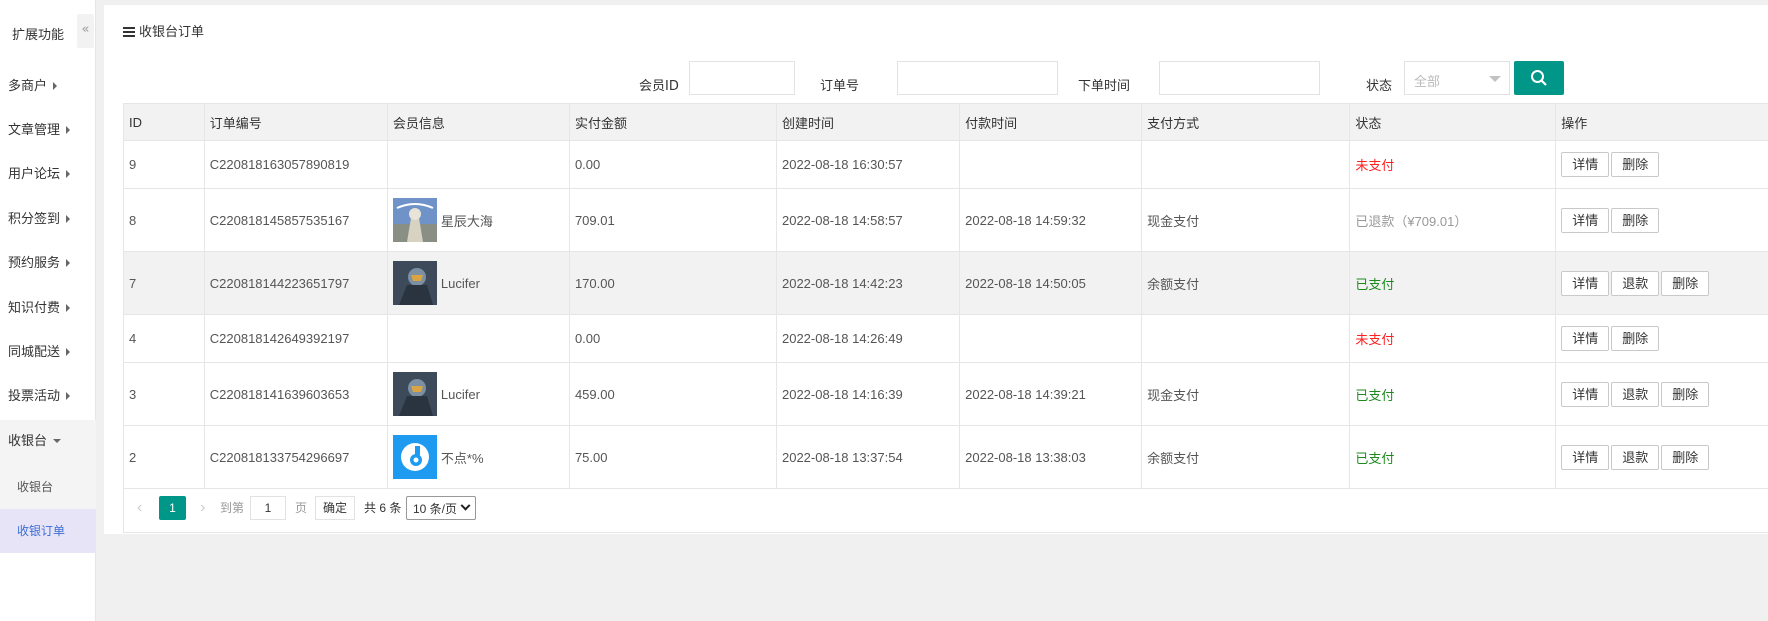 This screenshot has width=1768, height=621. I want to click on sidebar-group-cashier: 收银台 收银台 收银订单, so click(48, 486).